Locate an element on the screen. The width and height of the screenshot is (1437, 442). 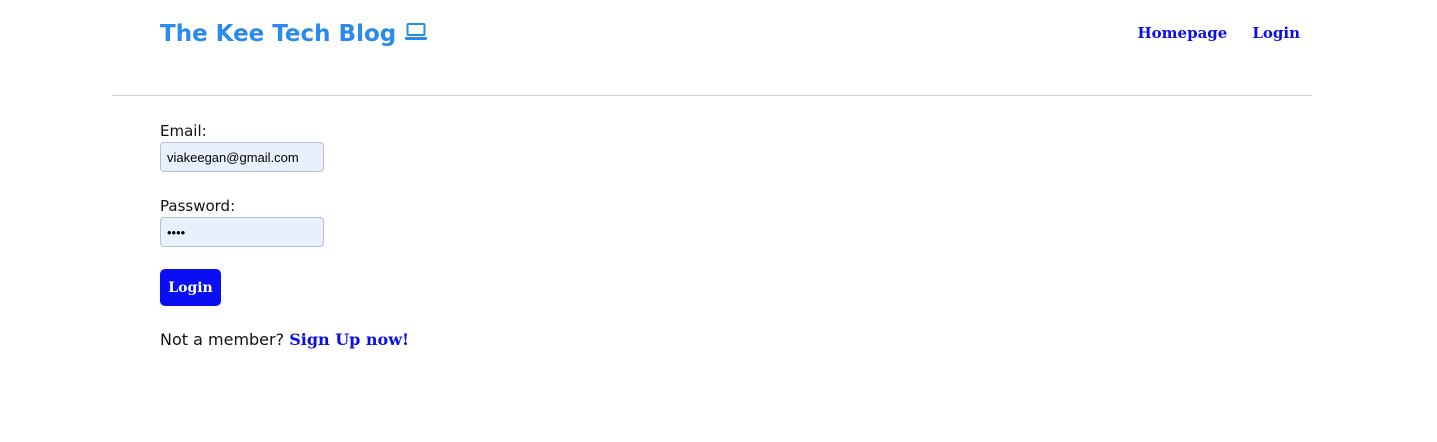
password-field is located at coordinates (242, 232).